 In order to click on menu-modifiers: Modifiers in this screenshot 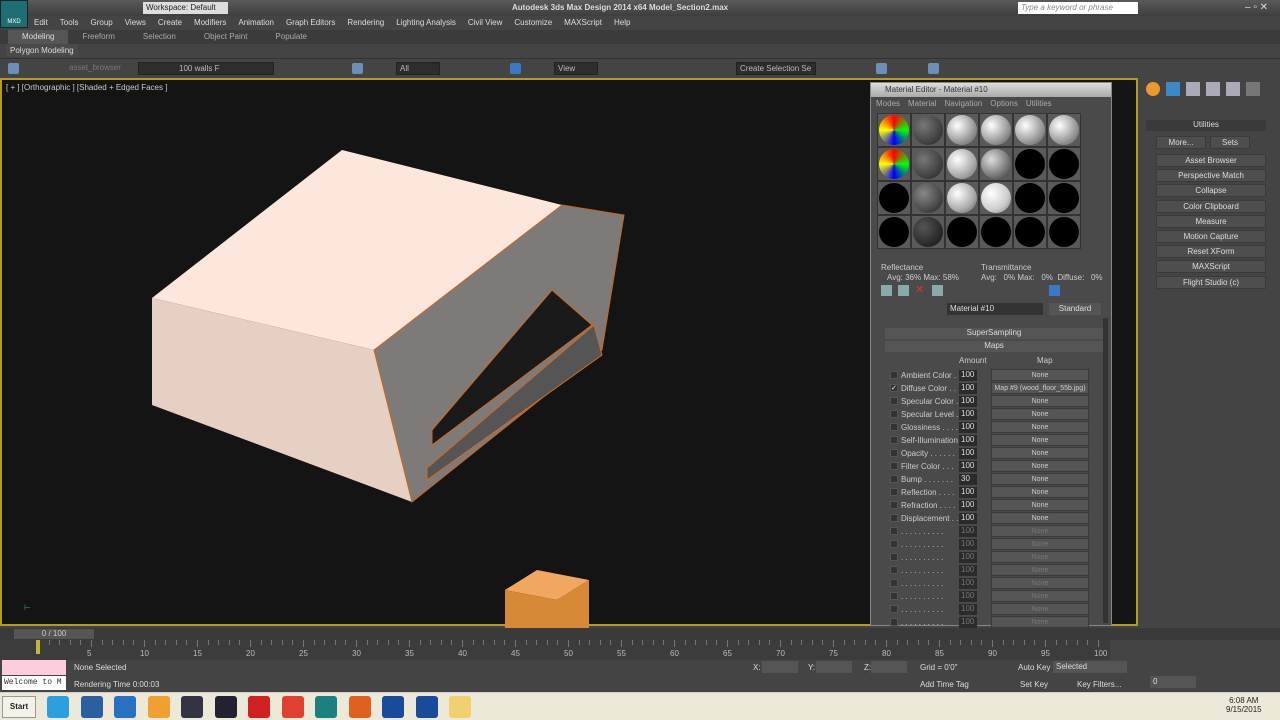, I will do `click(210, 23)`.